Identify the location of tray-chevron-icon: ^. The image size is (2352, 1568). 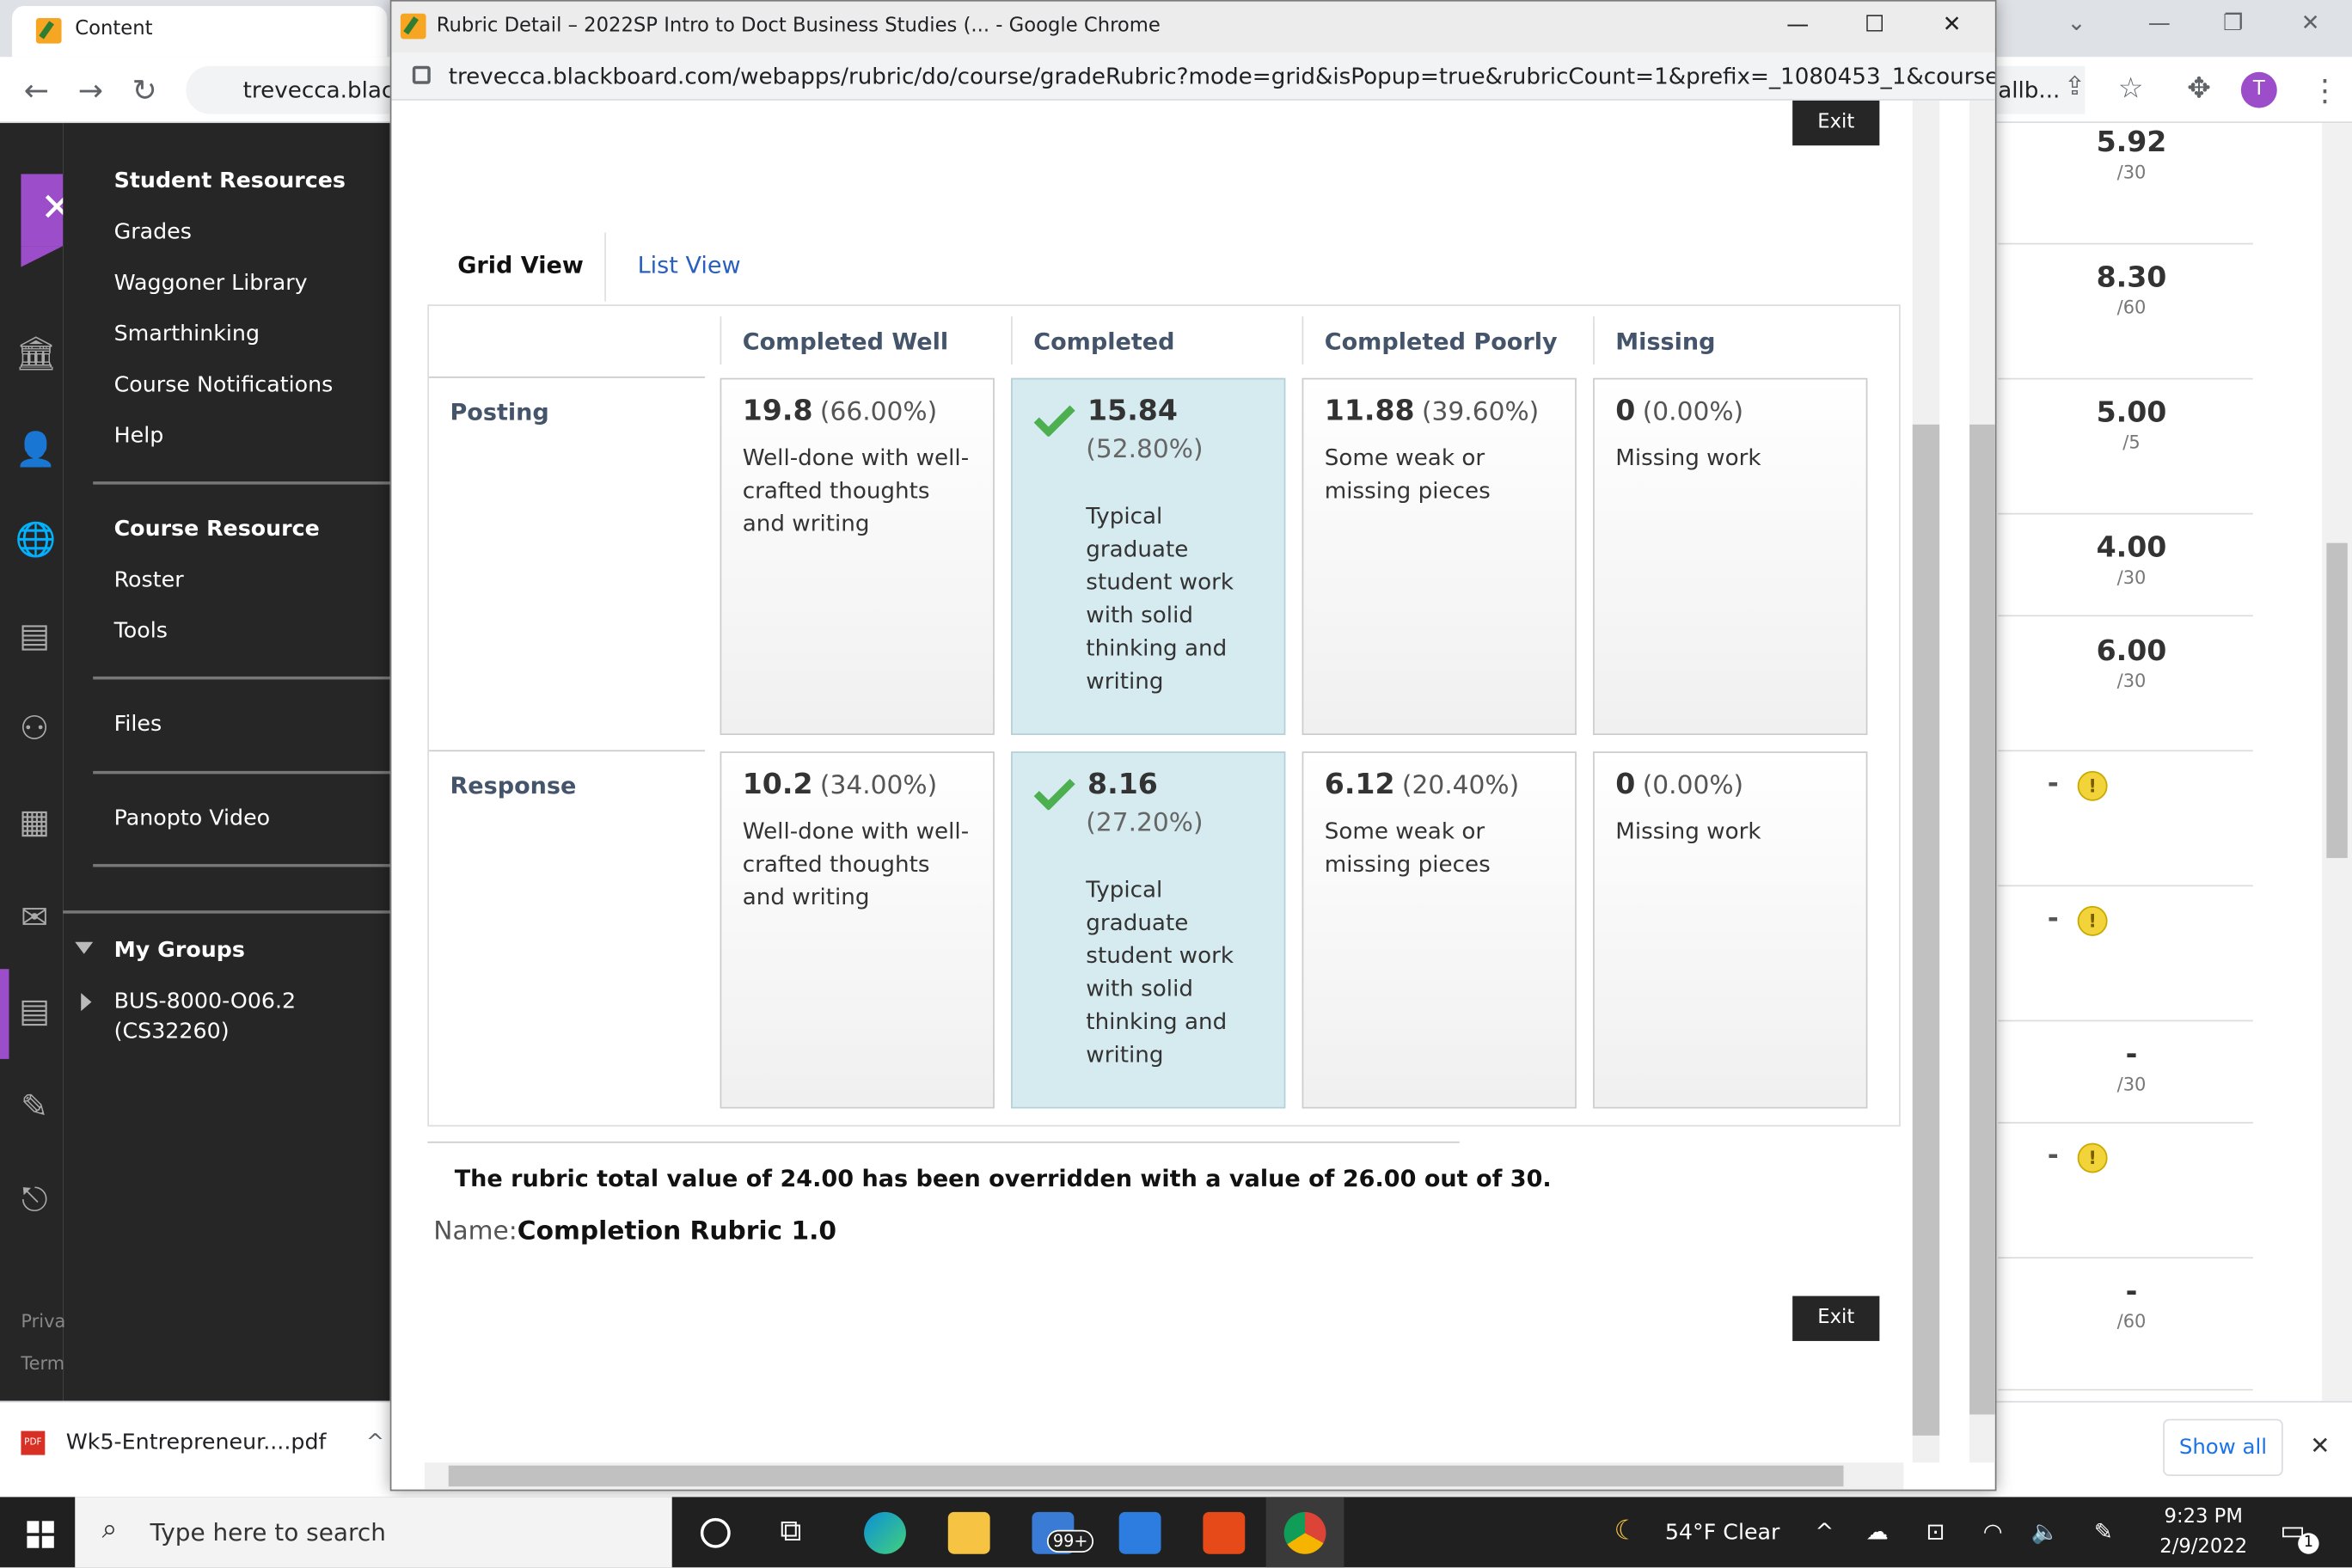
(1824, 1531).